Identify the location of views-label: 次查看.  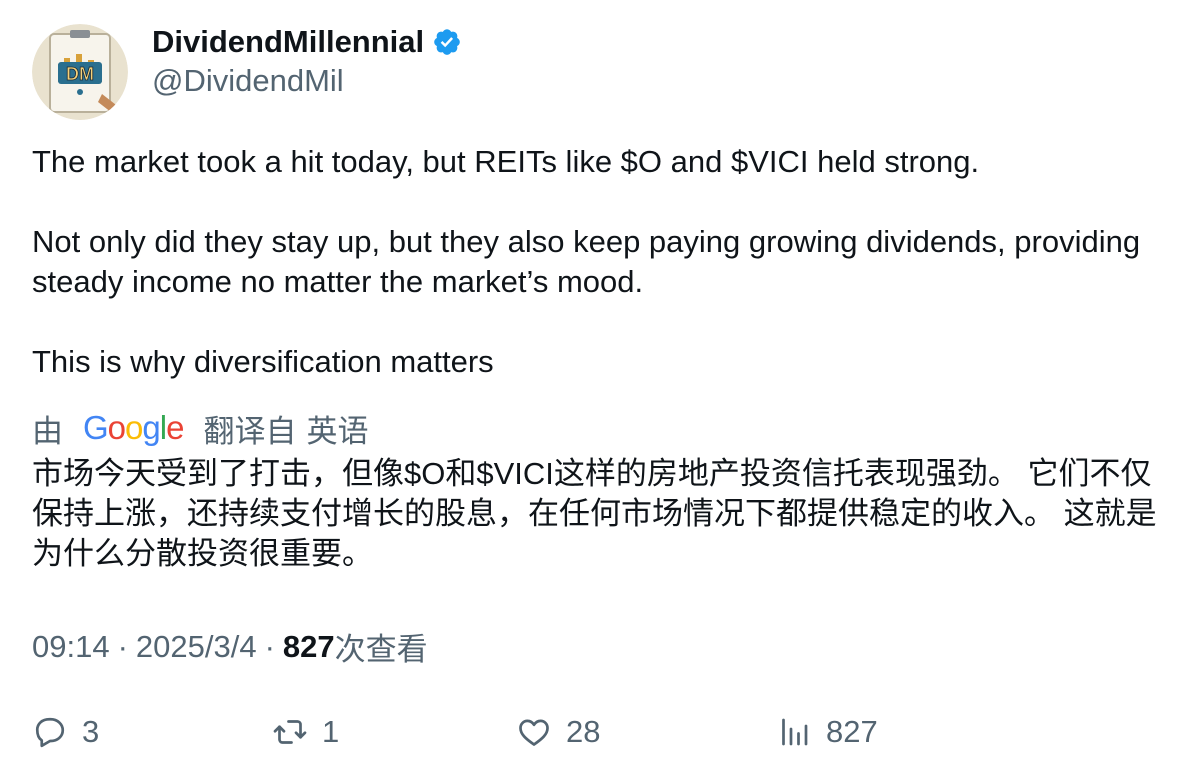
(381, 649).